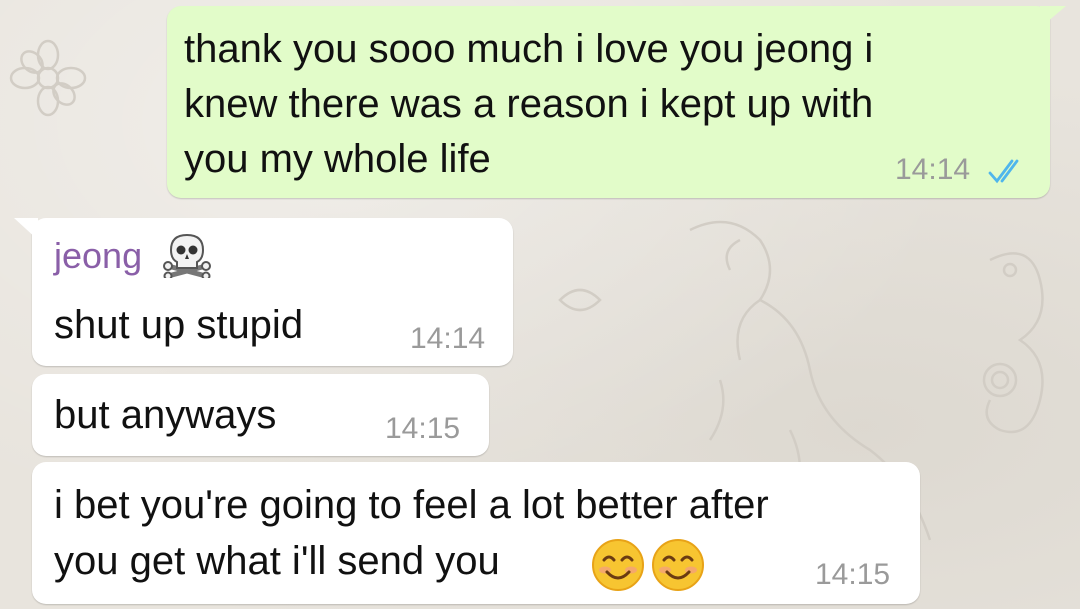 The image size is (1080, 609). What do you see at coordinates (165, 415) in the screenshot?
I see `message-text-line: but anyways` at bounding box center [165, 415].